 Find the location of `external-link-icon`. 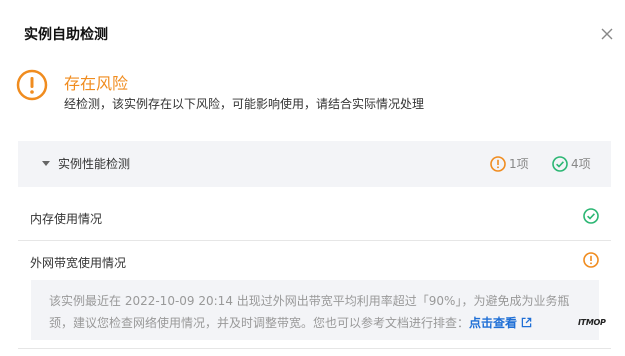

external-link-icon is located at coordinates (526, 322).